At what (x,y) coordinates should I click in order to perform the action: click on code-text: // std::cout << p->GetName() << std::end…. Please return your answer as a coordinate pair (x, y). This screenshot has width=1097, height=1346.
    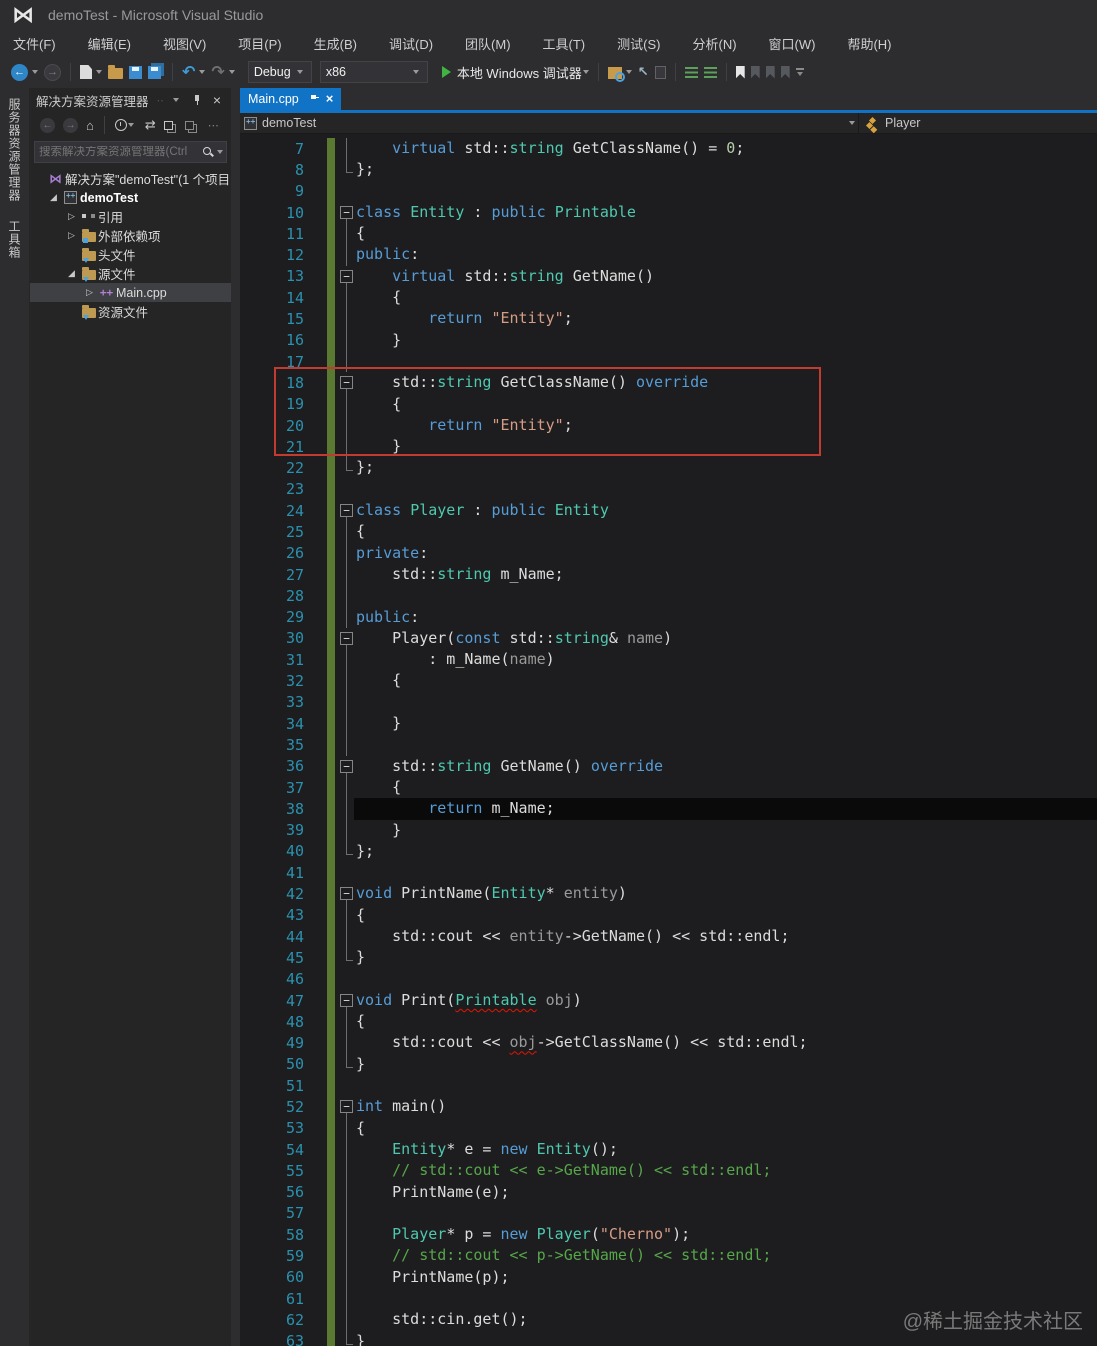
    Looking at the image, I should click on (725, 1255).